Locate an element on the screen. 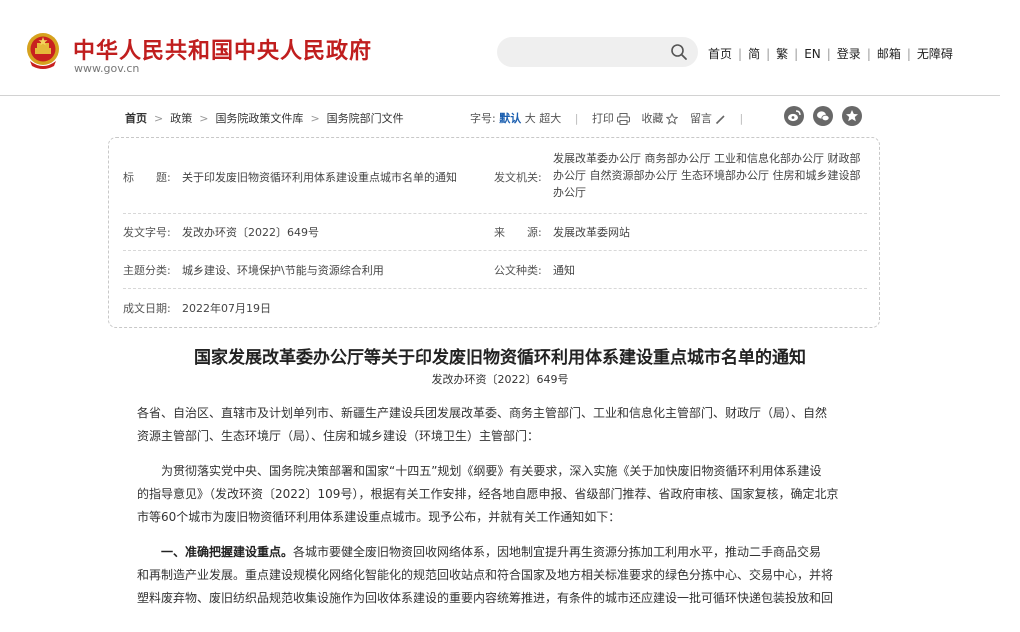  nav-simplified: 简 is located at coordinates (754, 53).